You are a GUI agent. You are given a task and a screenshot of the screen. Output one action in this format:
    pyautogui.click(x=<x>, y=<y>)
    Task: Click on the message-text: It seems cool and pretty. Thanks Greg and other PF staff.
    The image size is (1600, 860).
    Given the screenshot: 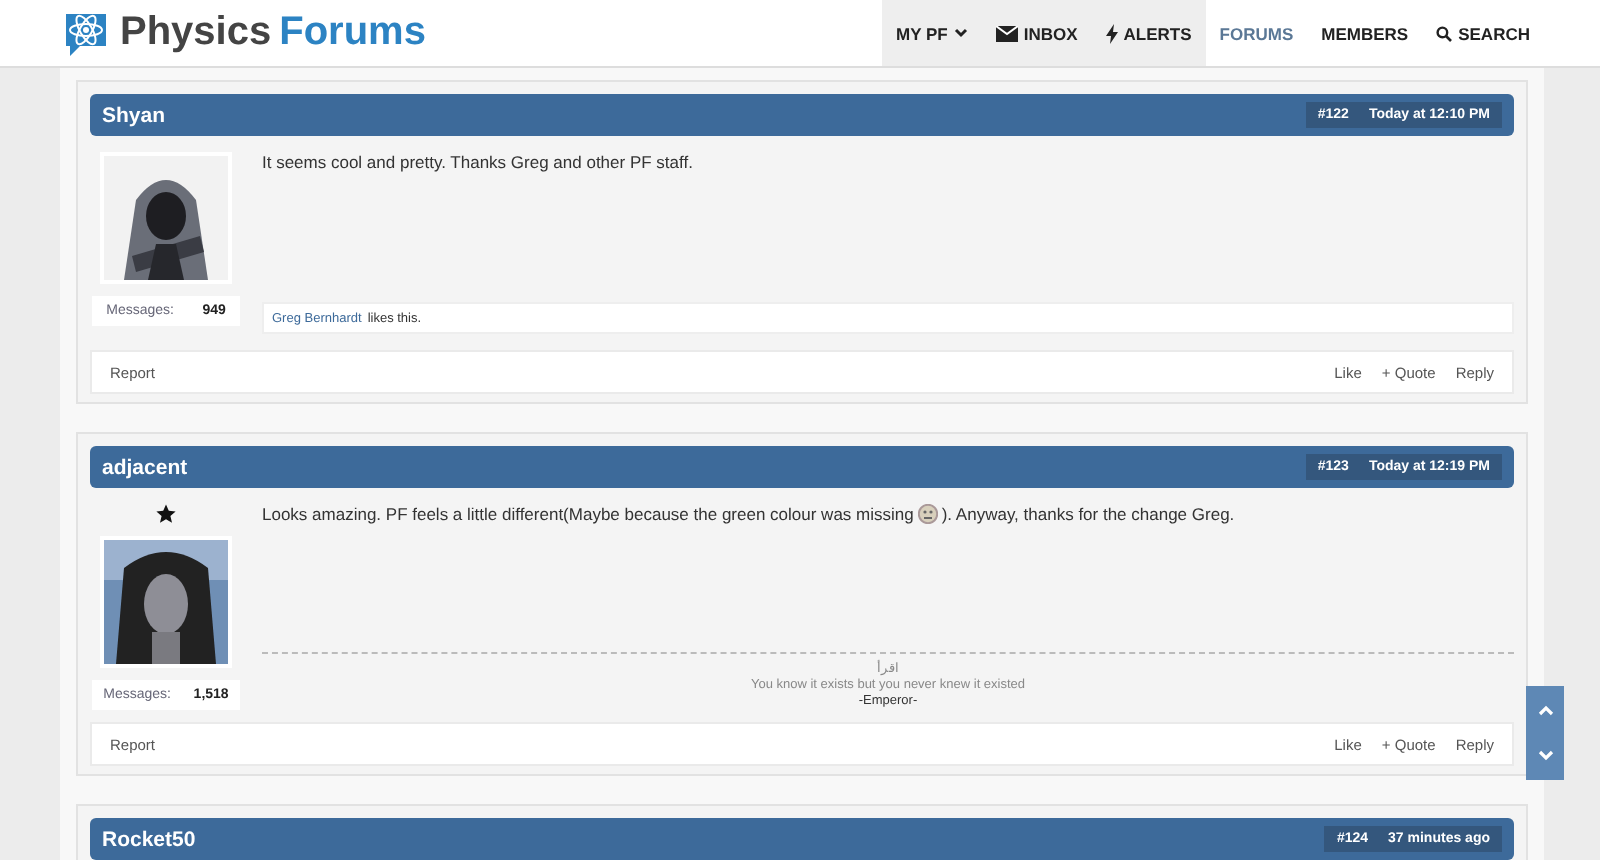 What is the action you would take?
    pyautogui.click(x=477, y=162)
    